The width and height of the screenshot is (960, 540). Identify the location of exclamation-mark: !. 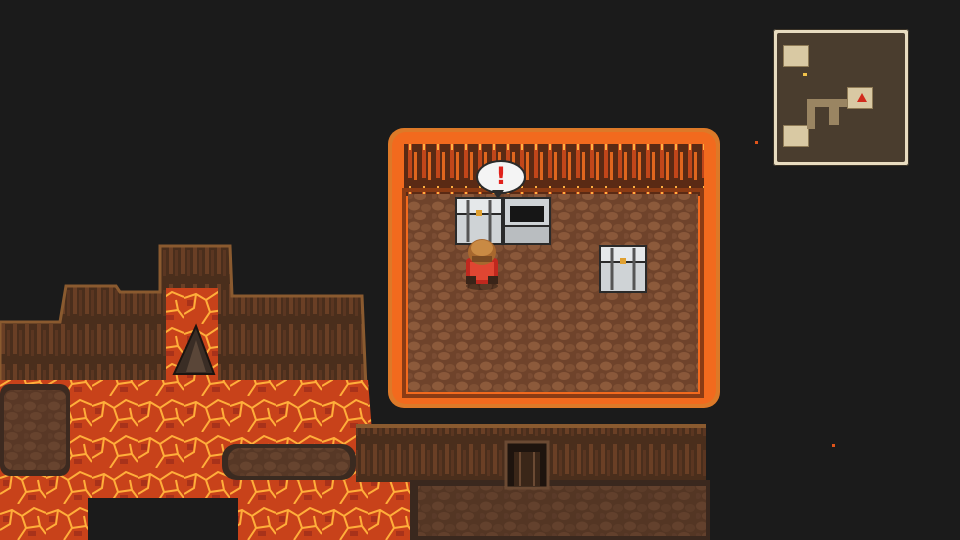
(501, 176).